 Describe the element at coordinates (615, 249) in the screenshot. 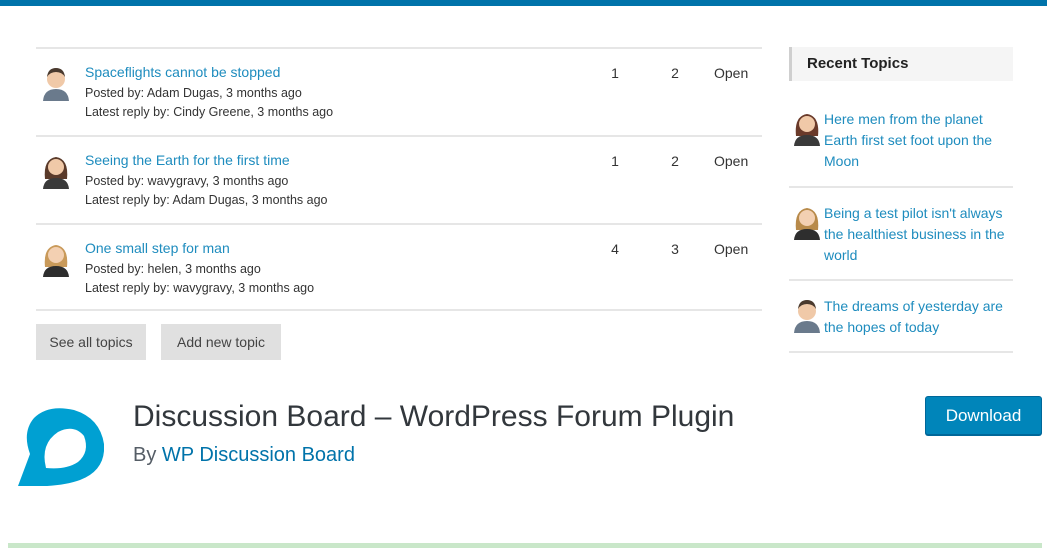

I see `topic-count-1: 4` at that location.